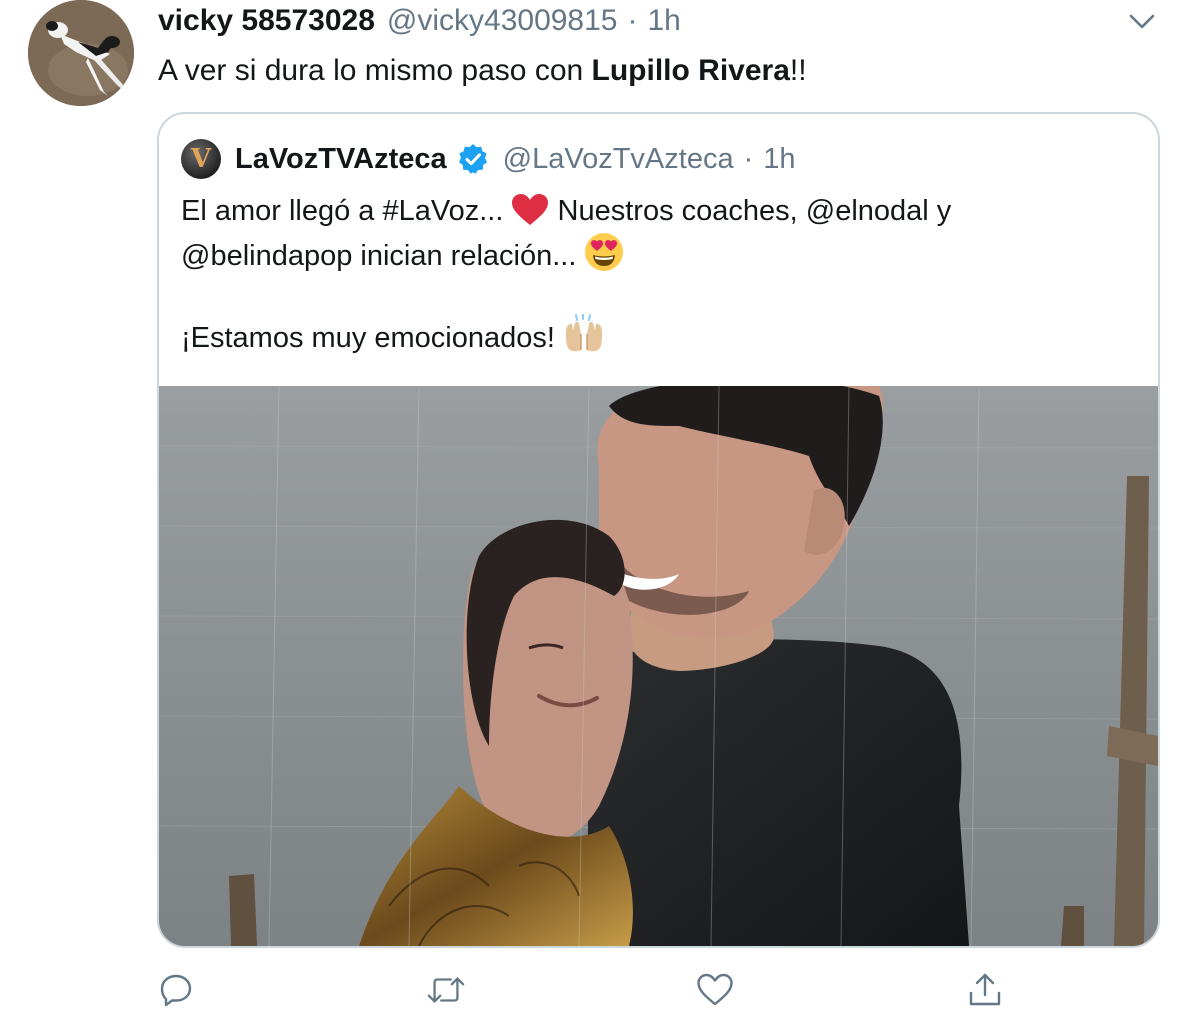 The image size is (1200, 1023). I want to click on like-button, so click(715, 990).